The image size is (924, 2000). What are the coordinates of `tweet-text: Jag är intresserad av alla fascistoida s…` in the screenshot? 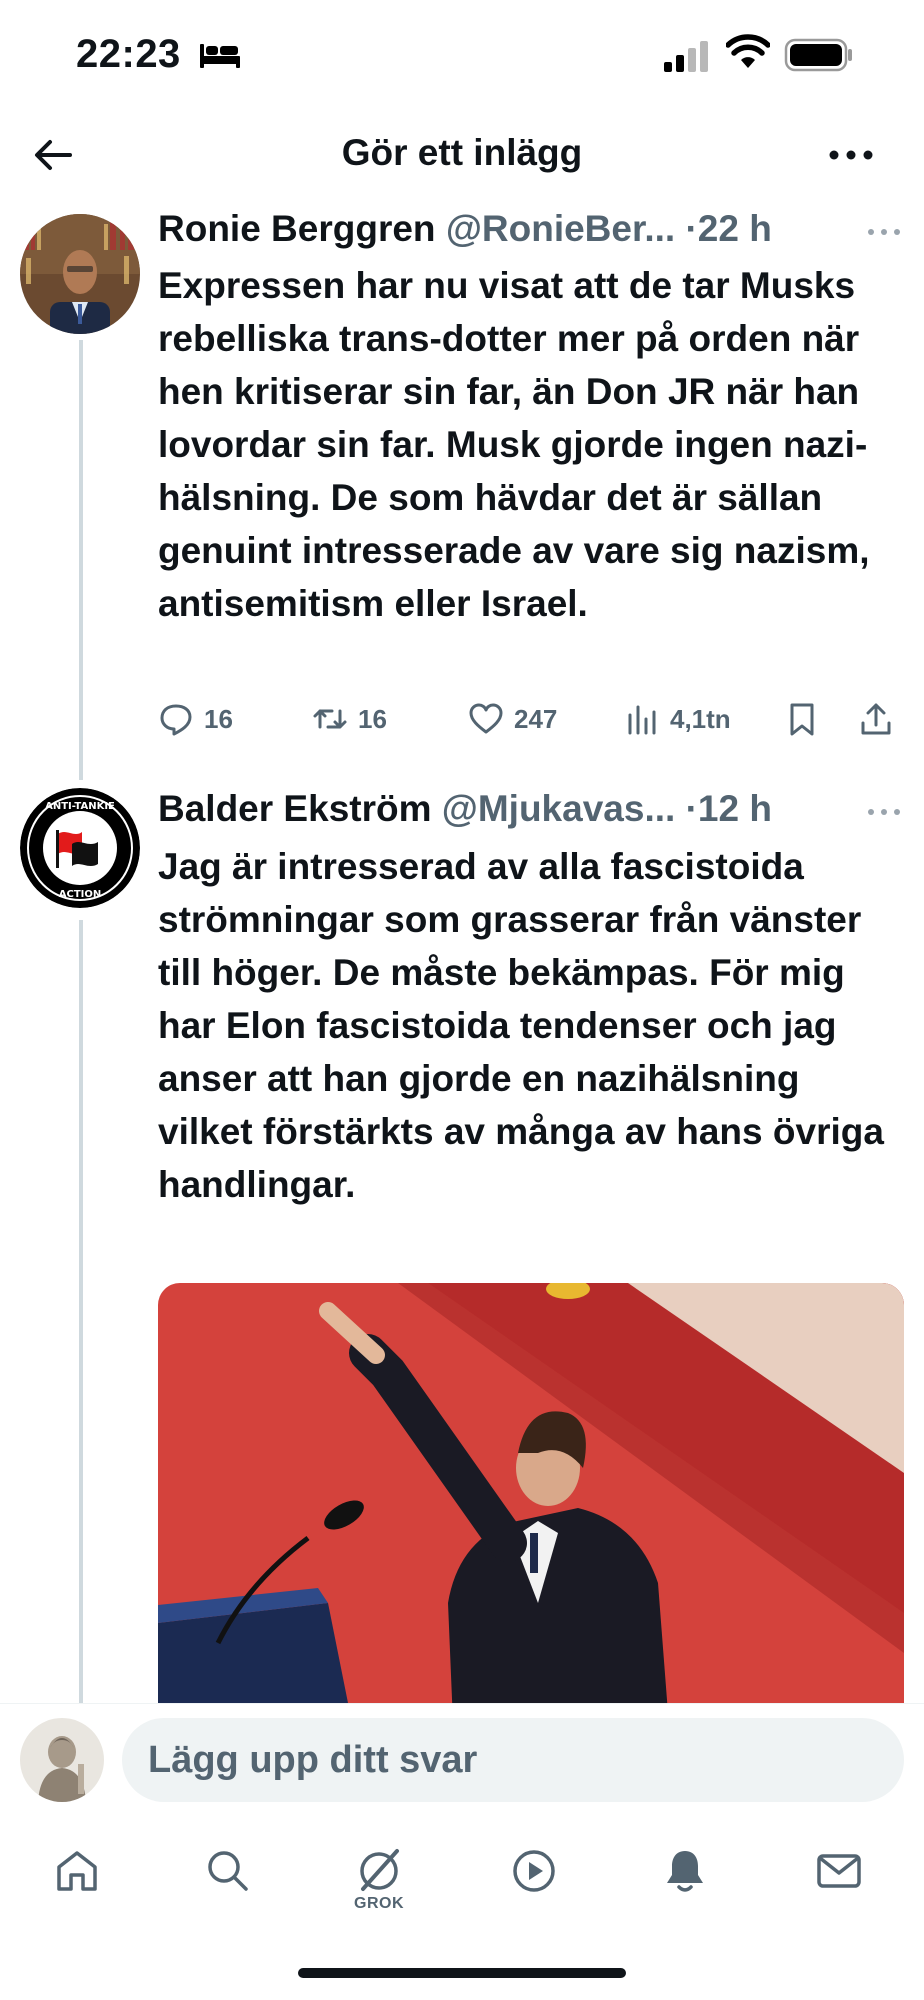 It's located at (521, 1025).